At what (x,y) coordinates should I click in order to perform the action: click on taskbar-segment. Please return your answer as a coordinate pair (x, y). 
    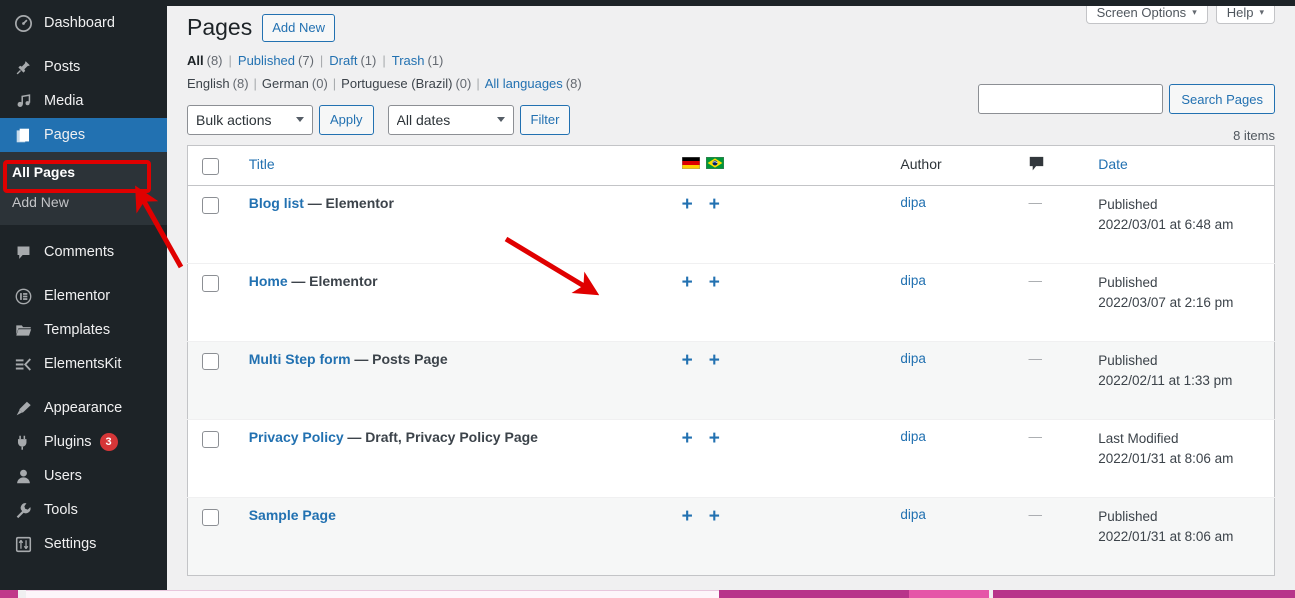
    Looking at the image, I should click on (9, 594).